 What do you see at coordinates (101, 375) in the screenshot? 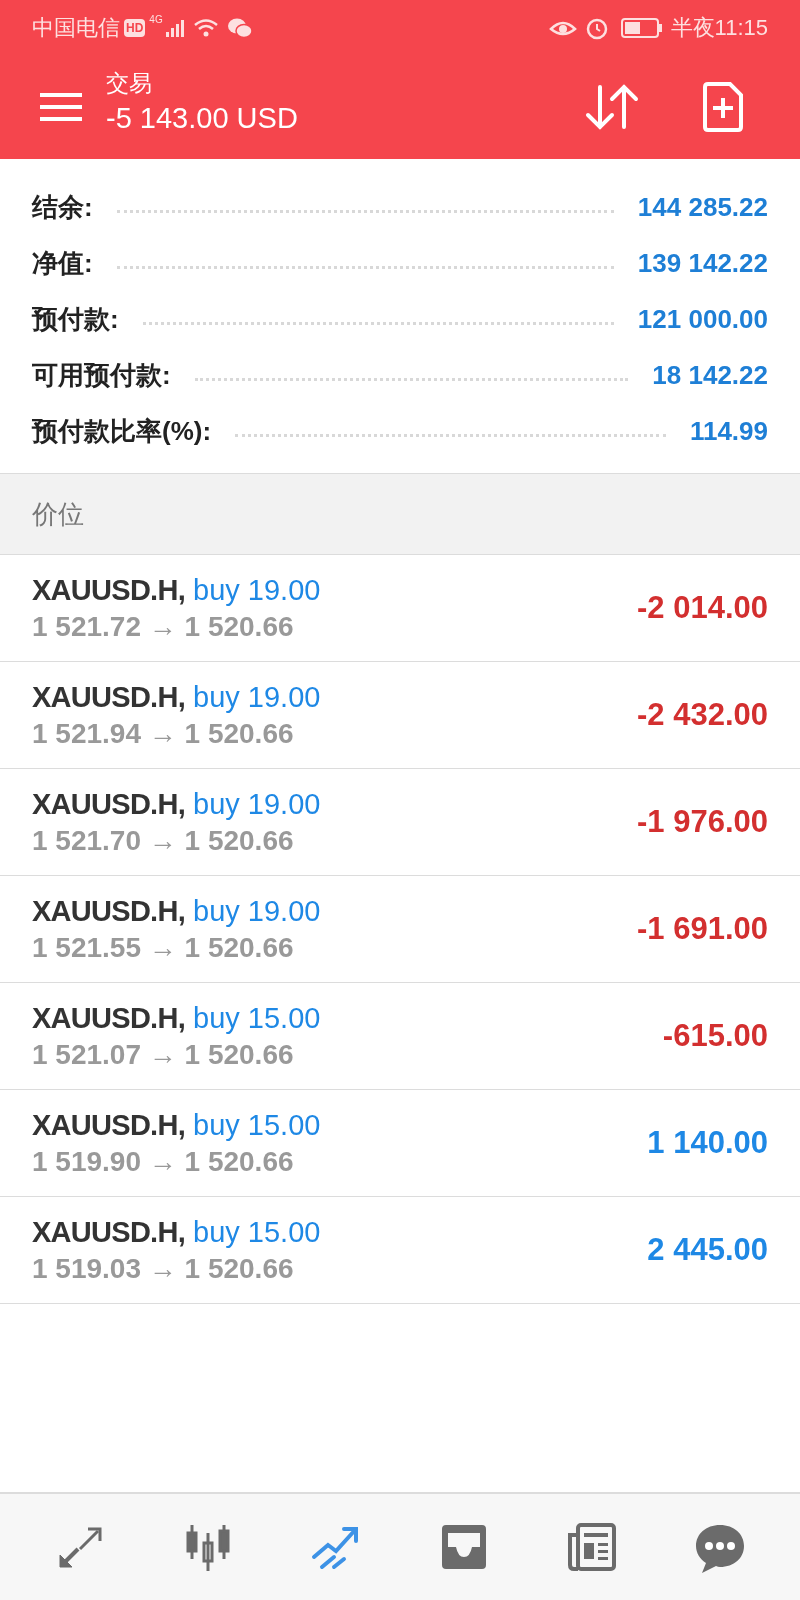
I see `summary-label: 可用预付款:` at bounding box center [101, 375].